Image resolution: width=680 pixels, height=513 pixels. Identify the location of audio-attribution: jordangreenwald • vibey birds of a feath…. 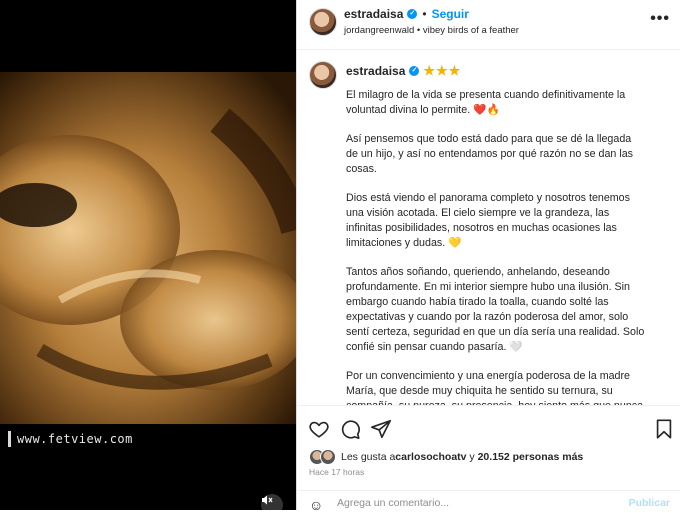
(431, 30).